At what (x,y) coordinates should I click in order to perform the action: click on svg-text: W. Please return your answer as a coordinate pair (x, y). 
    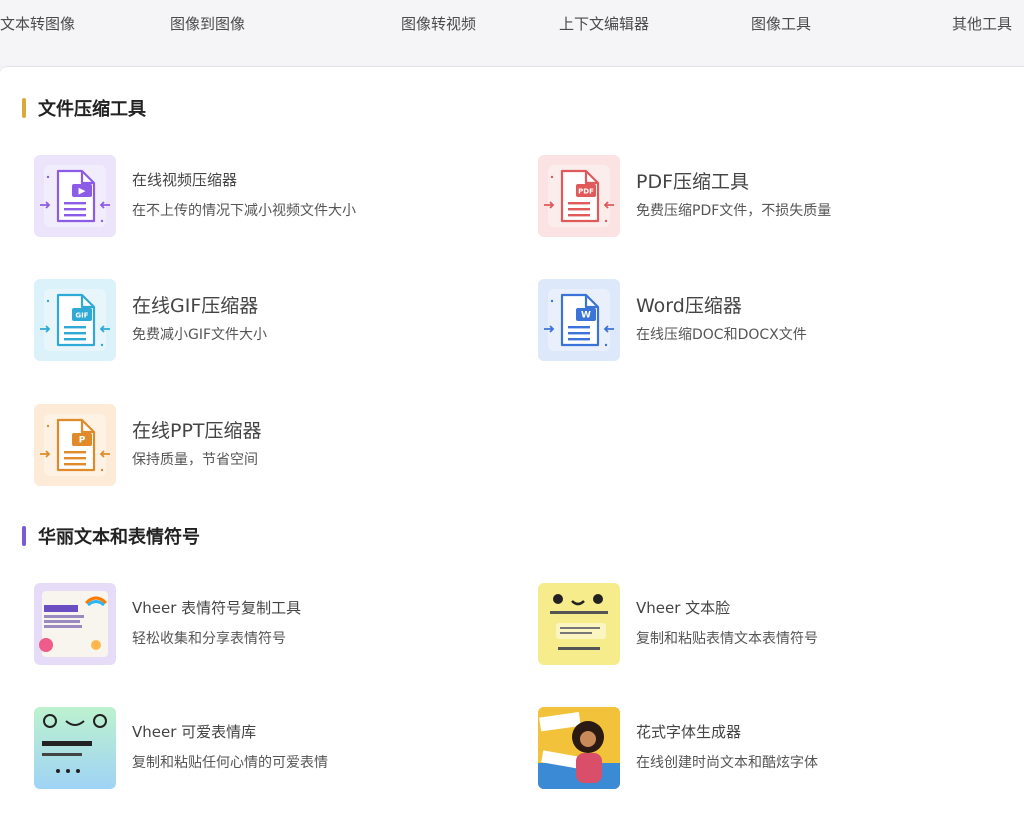
    Looking at the image, I should click on (586, 316).